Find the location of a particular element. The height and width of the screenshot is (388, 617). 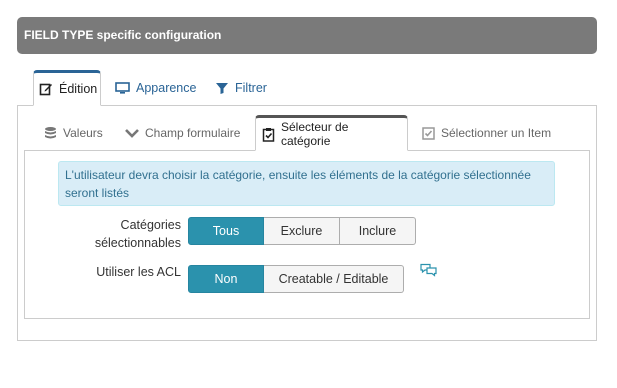

acl-button-group: Non Creatable / Editable is located at coordinates (296, 279).